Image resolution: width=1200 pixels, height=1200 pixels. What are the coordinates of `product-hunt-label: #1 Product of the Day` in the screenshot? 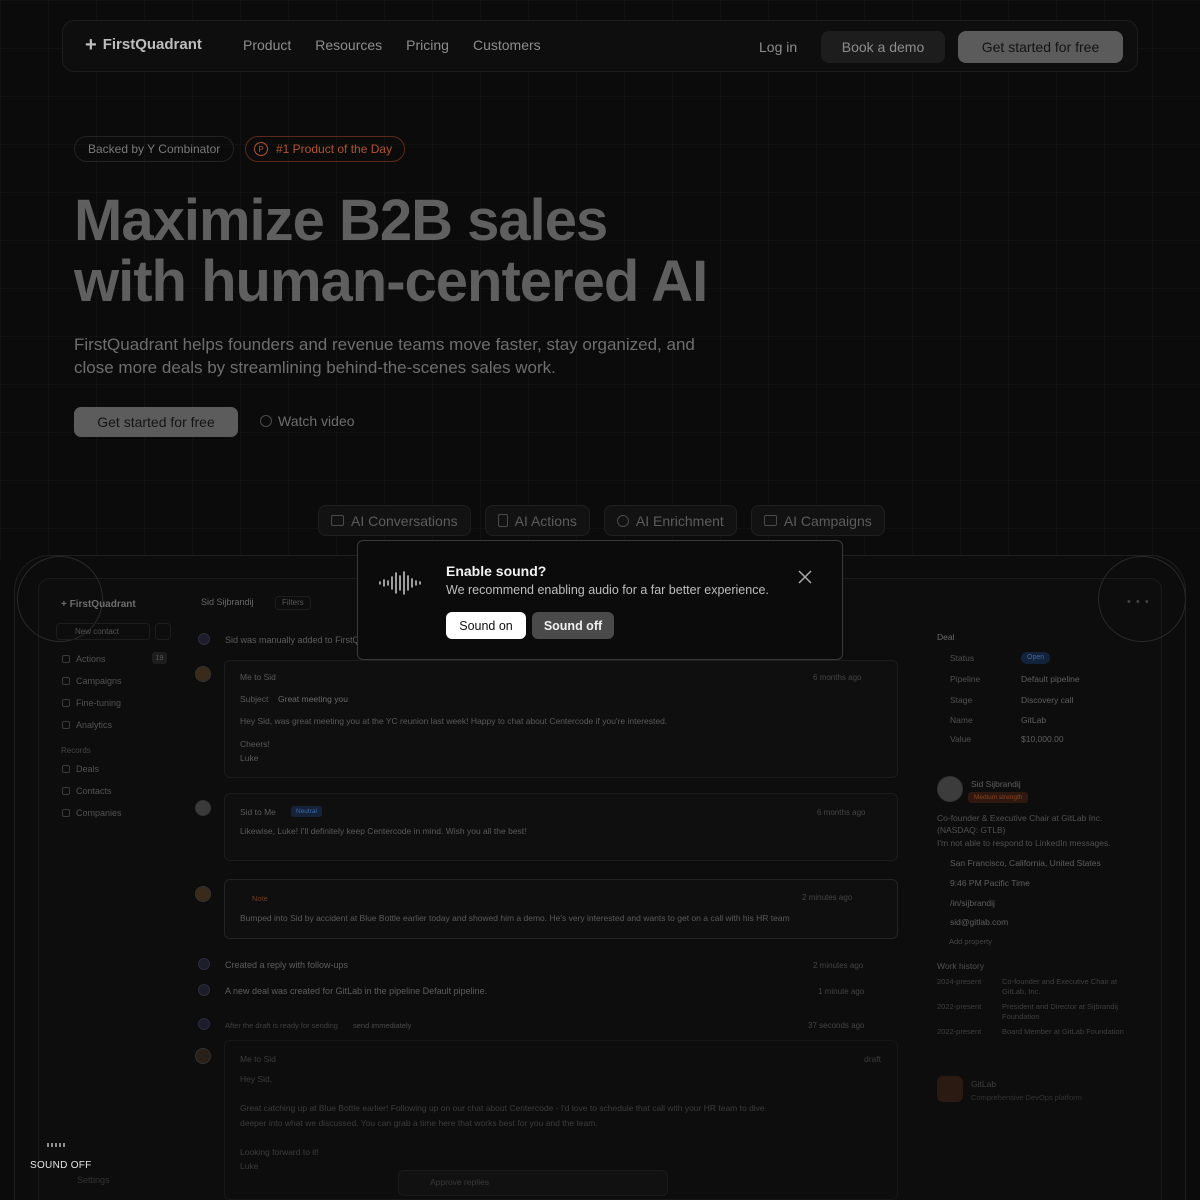 It's located at (334, 149).